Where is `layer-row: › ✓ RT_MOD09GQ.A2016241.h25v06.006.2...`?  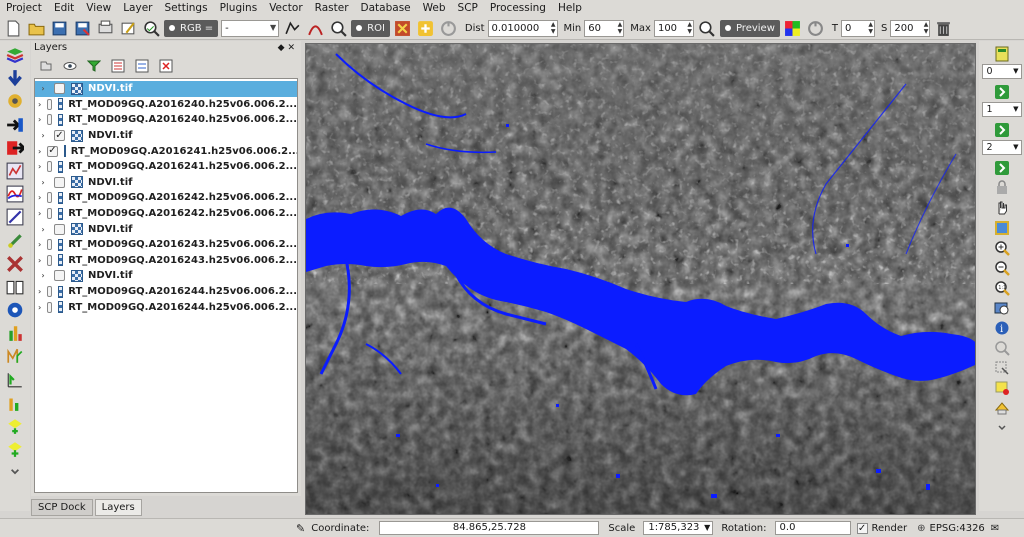 layer-row: › ✓ RT_MOD09GQ.A2016241.h25v06.006.2... is located at coordinates (166, 151).